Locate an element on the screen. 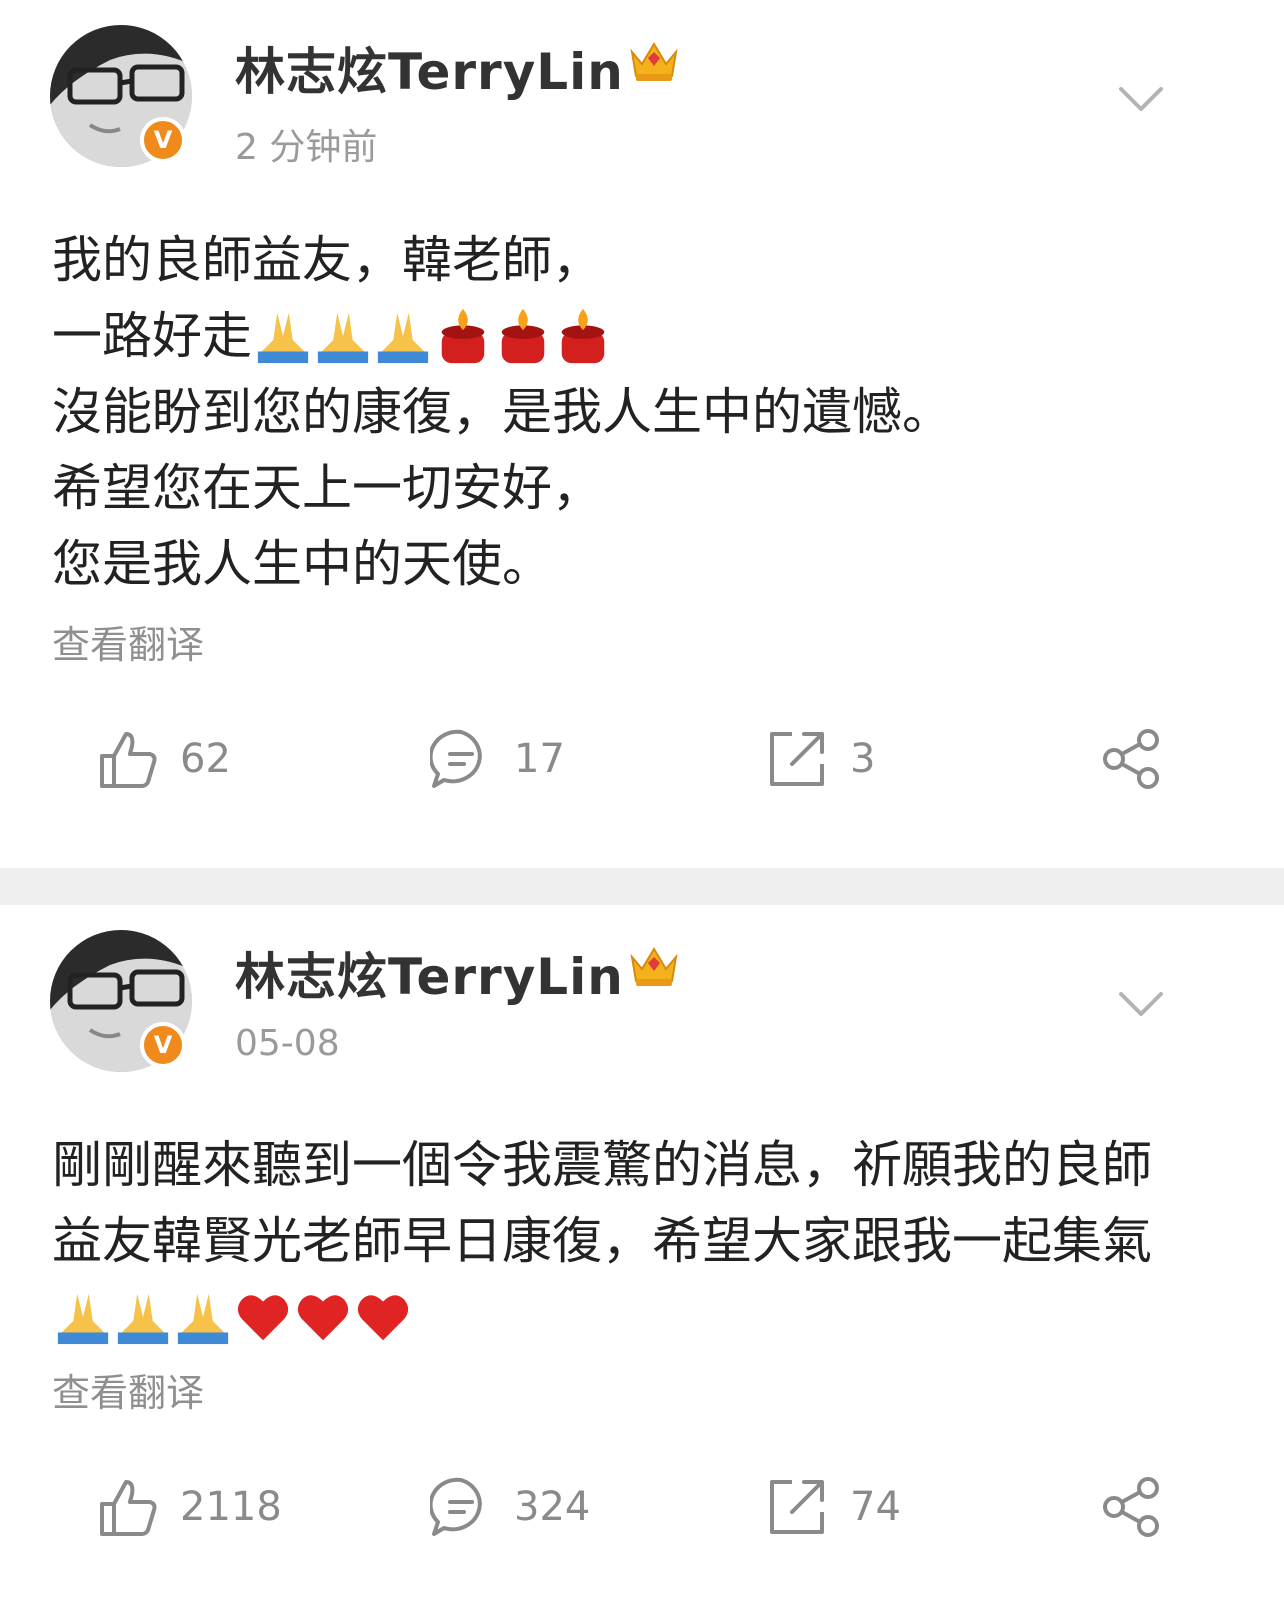 The image size is (1284, 1600). comment-count: 324 is located at coordinates (552, 1507).